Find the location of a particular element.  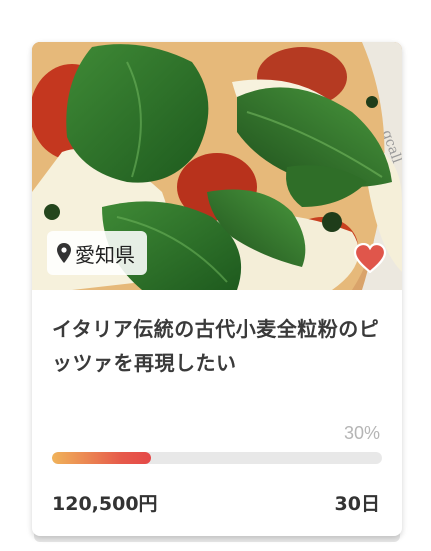

location-badge: 愛知県 is located at coordinates (97, 253).